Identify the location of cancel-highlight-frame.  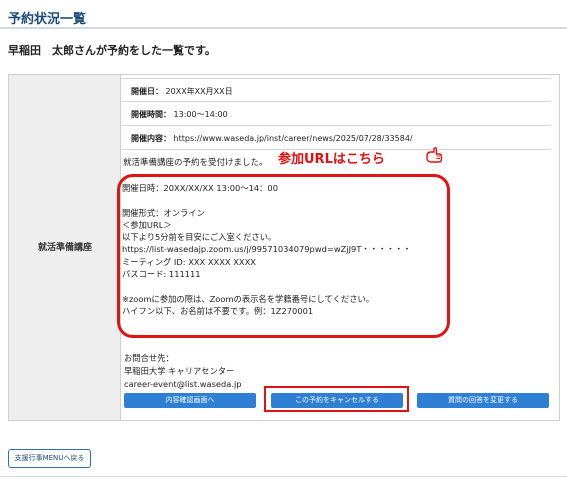
(336, 399).